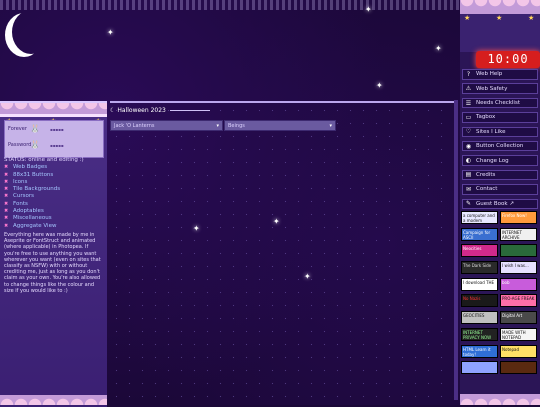  Describe the element at coordinates (518, 318) in the screenshot. I see `web-badge: Digital Art` at that location.